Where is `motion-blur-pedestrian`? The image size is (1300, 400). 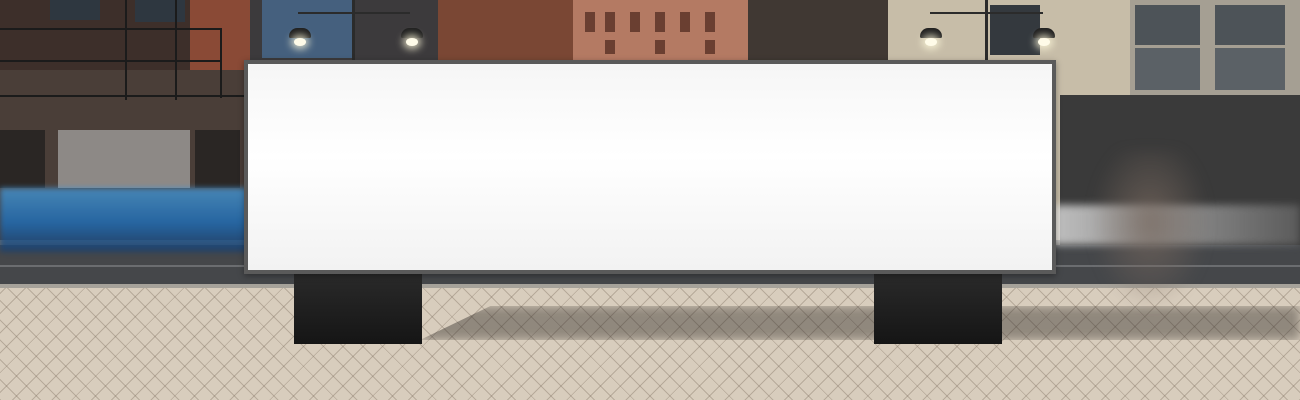 motion-blur-pedestrian is located at coordinates (1150, 230).